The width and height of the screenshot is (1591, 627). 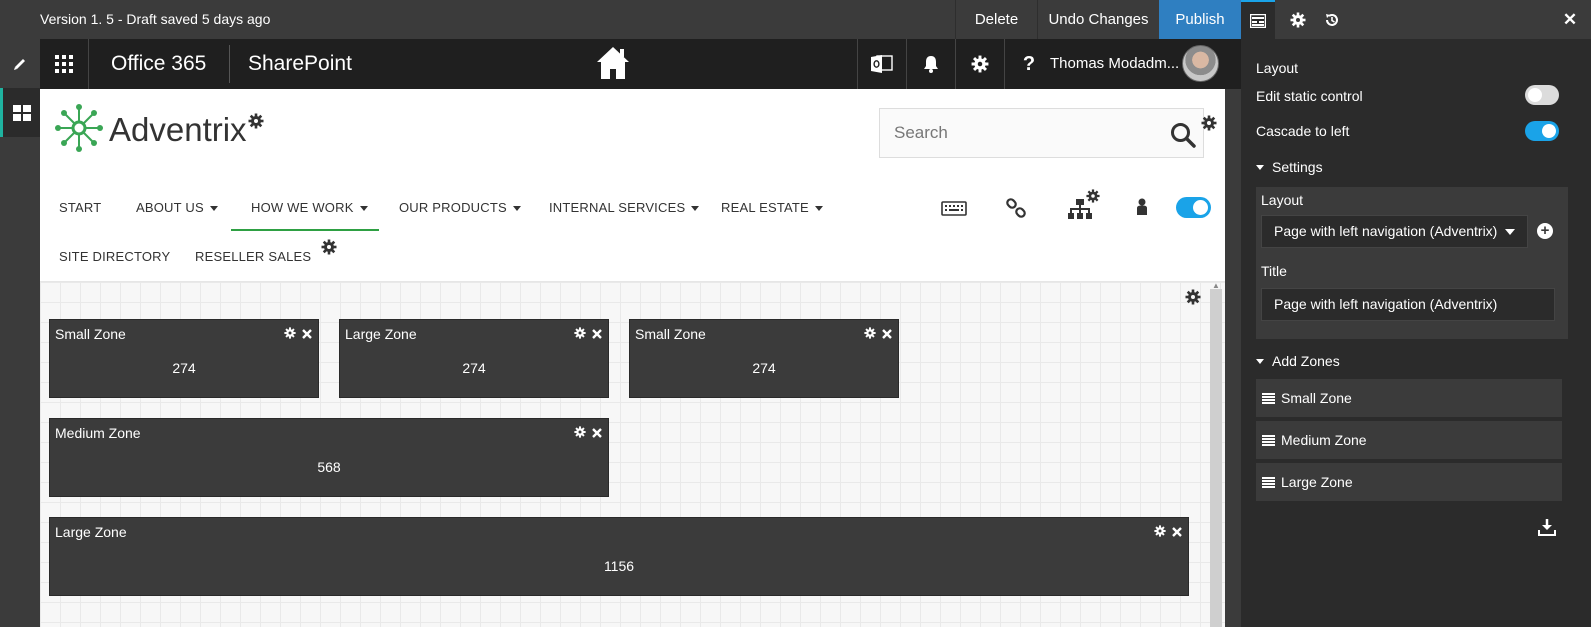 What do you see at coordinates (1309, 96) in the screenshot?
I see `edit-static-control-label: Edit static control` at bounding box center [1309, 96].